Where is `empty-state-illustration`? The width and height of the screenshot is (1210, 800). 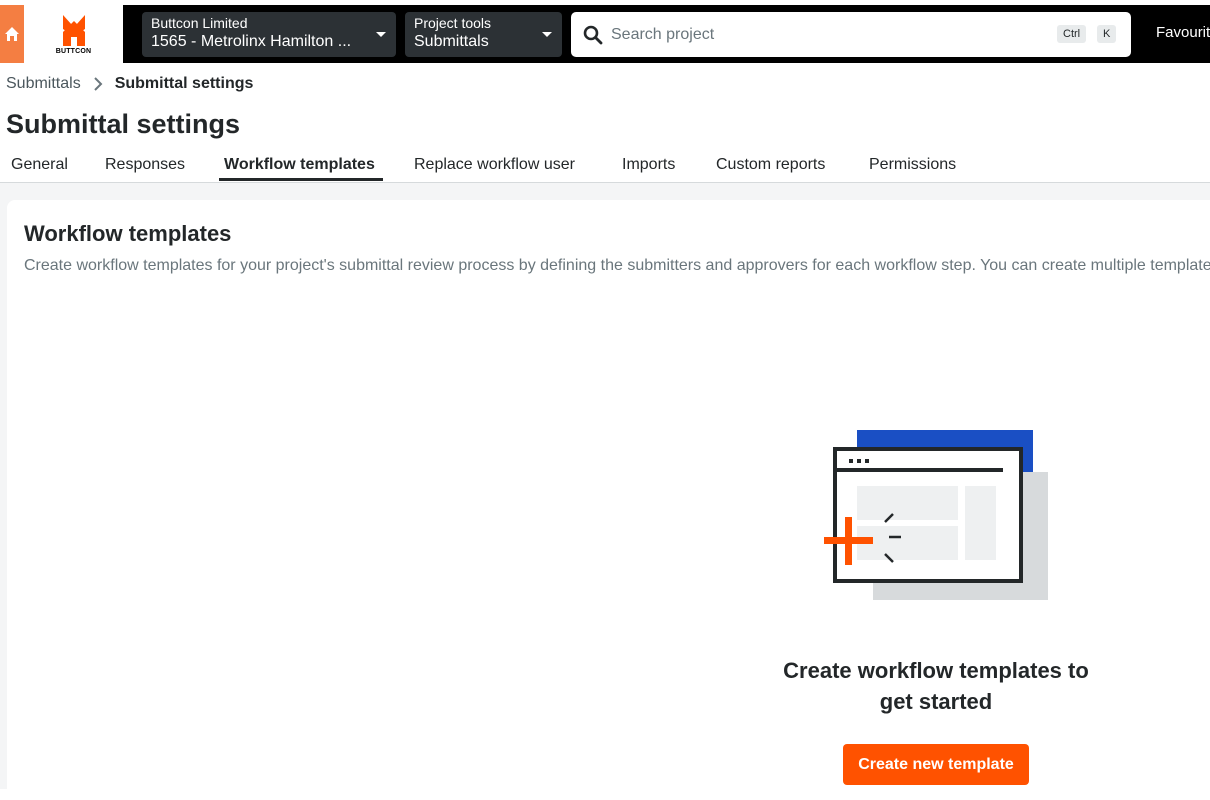 empty-state-illustration is located at coordinates (935, 517).